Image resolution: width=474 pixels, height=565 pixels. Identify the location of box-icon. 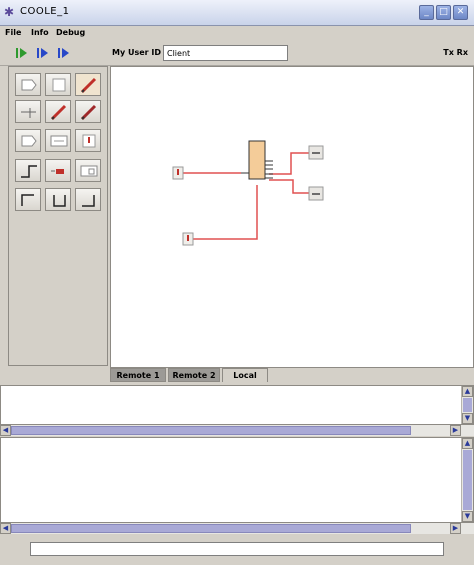
(59, 85).